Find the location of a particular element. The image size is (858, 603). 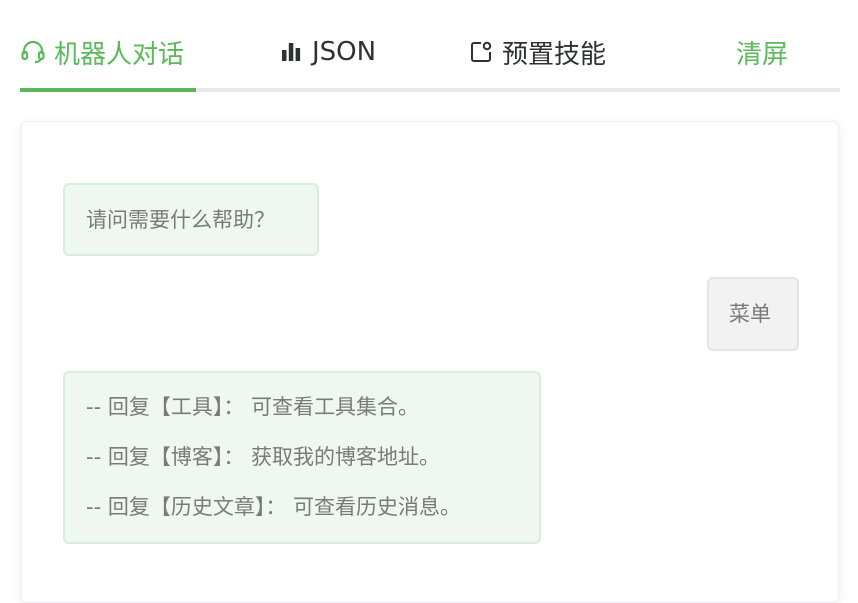

tab-bar: 机器人对话 JSON 预置技能 清屏 is located at coordinates (430, 46).